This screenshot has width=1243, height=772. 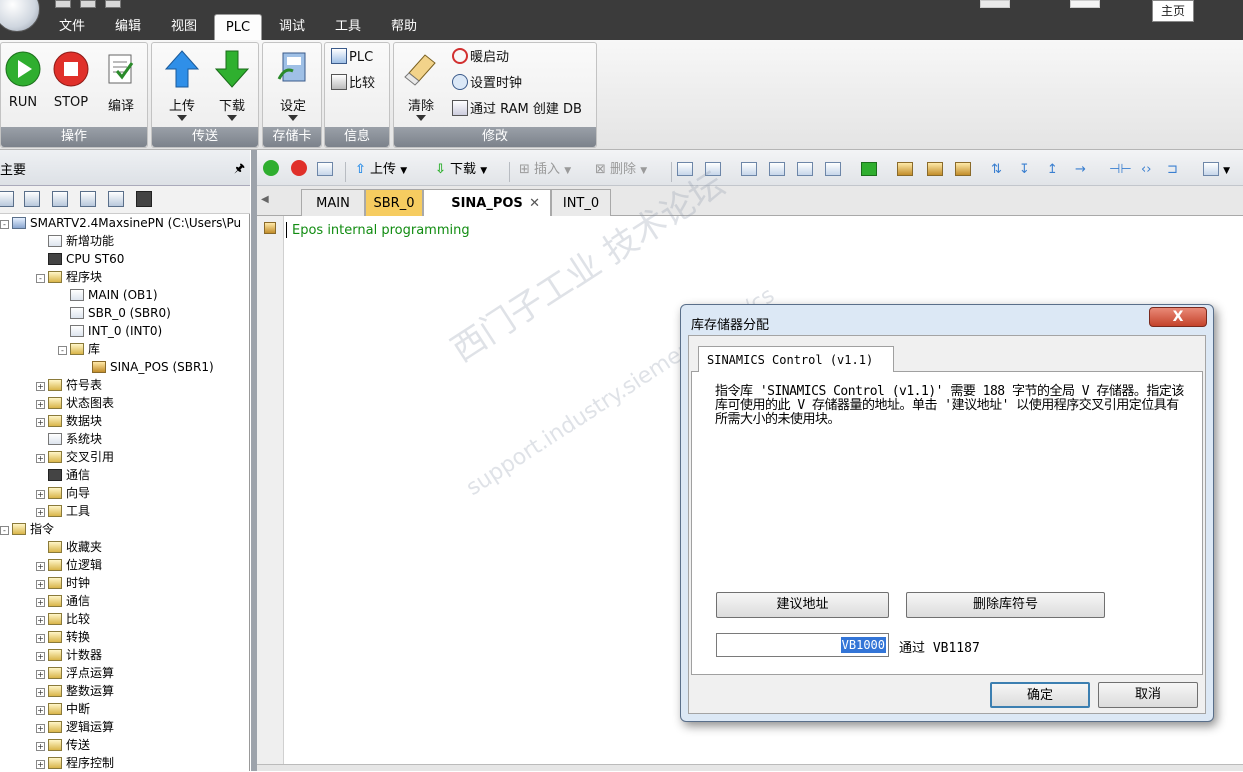 What do you see at coordinates (182, 85) in the screenshot?
I see `upload-button: 上传` at bounding box center [182, 85].